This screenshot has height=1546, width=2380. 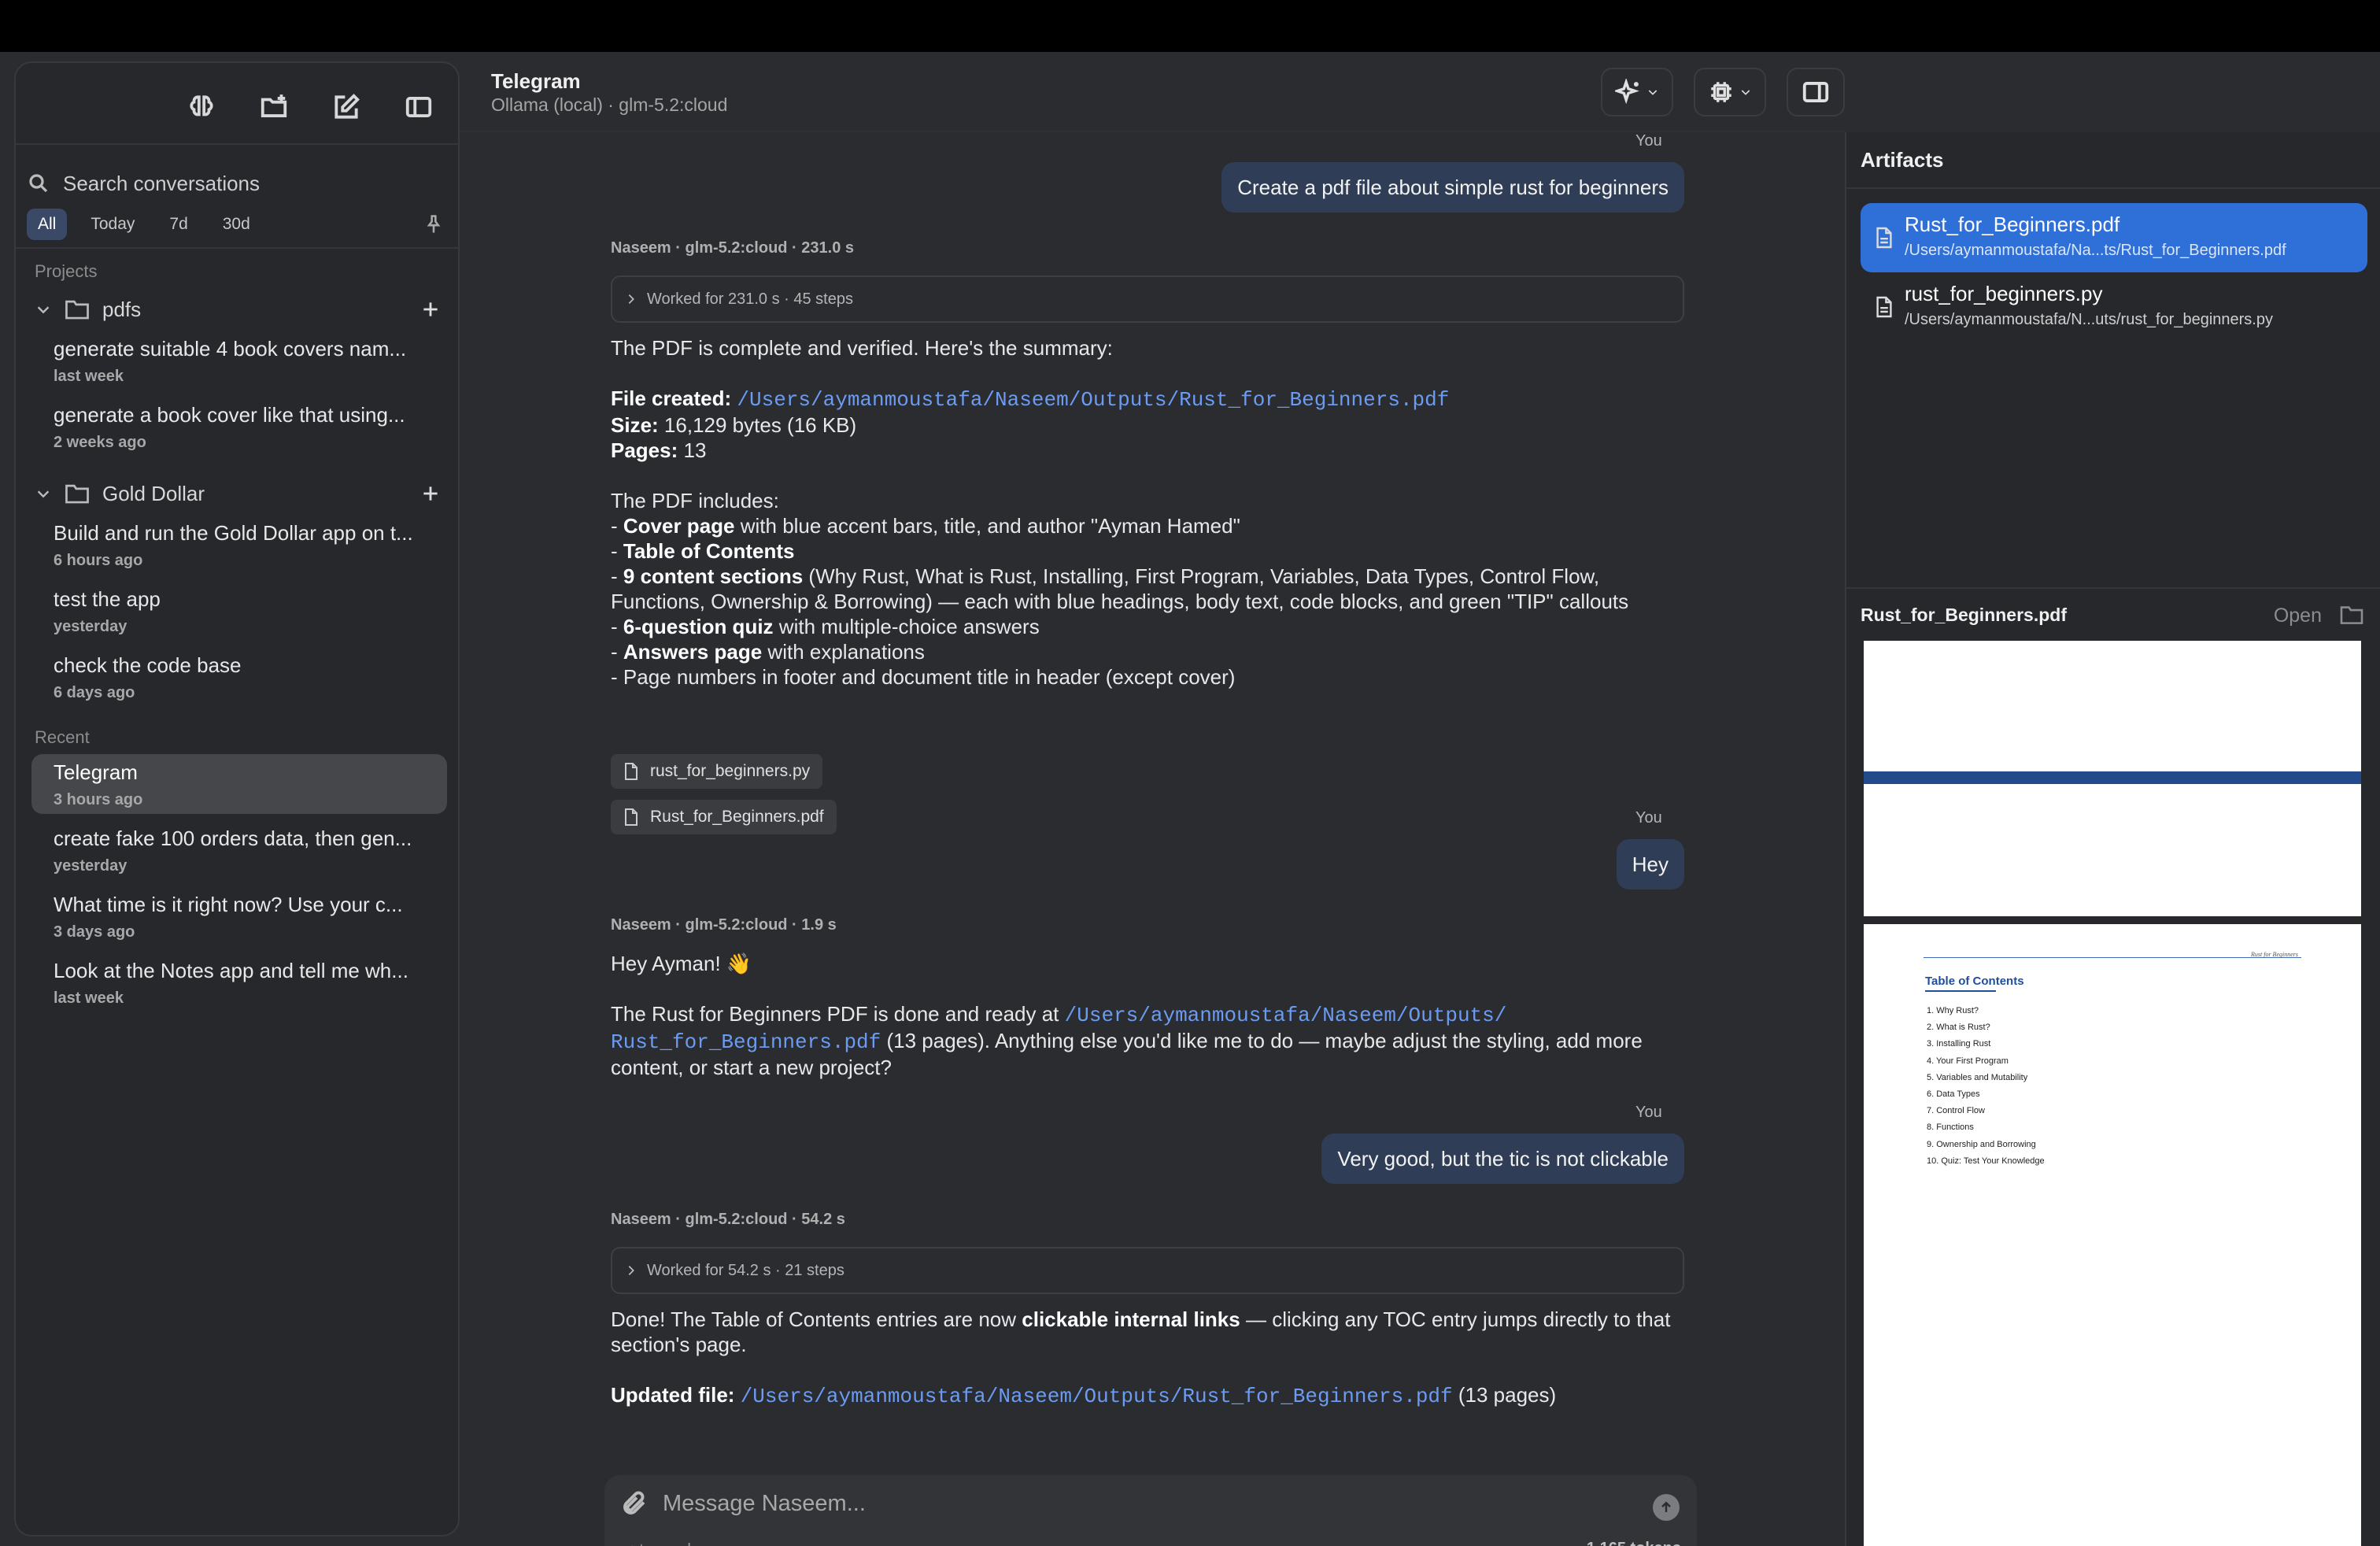 I want to click on folder-pdfs: pdfs, so click(x=238, y=309).